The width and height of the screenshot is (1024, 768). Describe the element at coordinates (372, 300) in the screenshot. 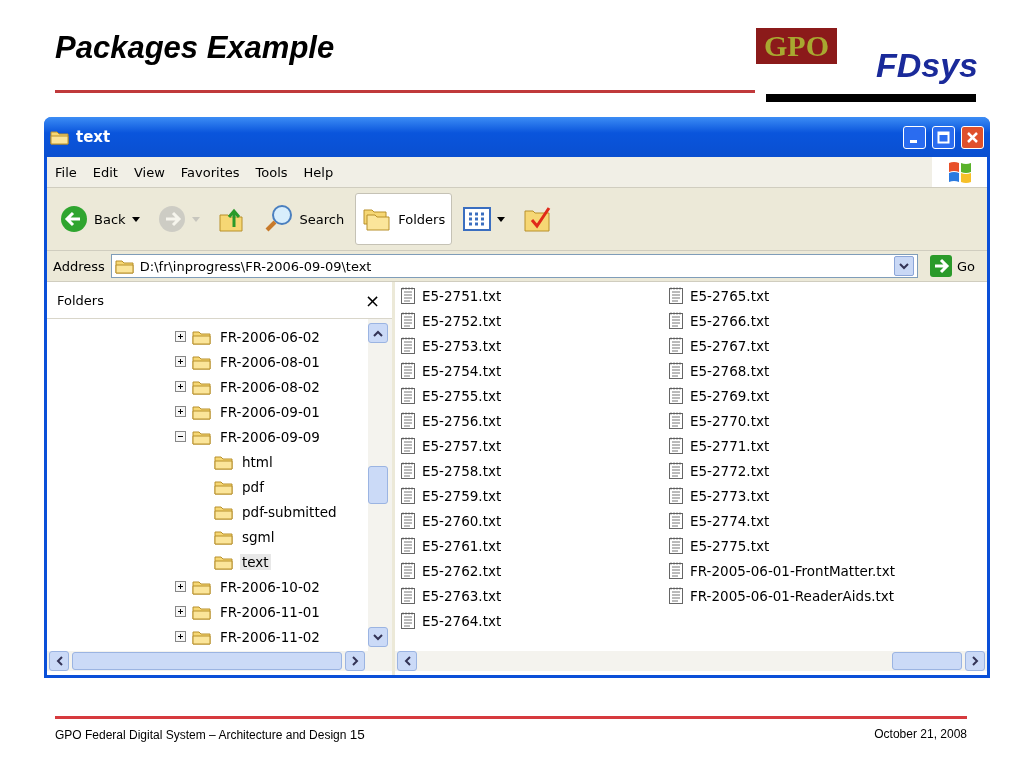

I see `close-pane-button: ×` at that location.